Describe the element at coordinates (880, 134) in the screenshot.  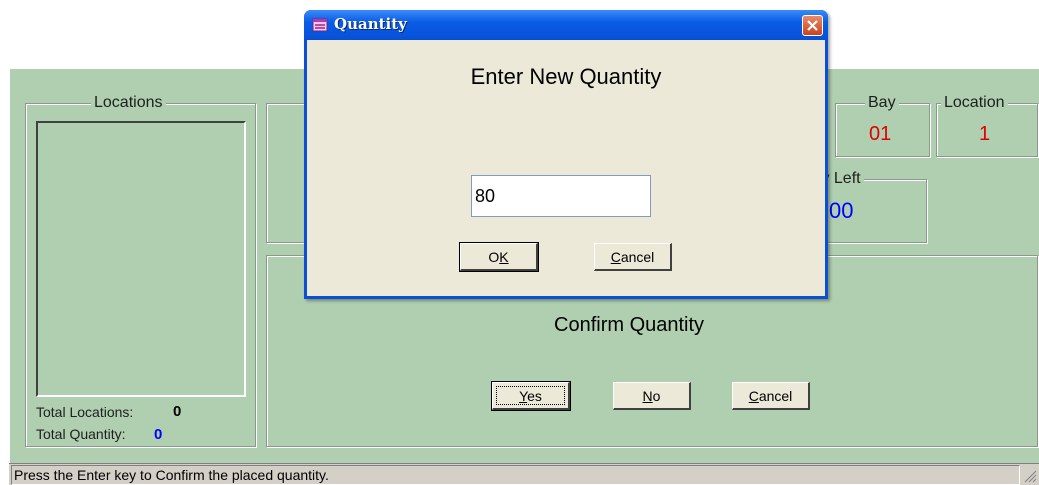
I see `bay-value: 01` at that location.